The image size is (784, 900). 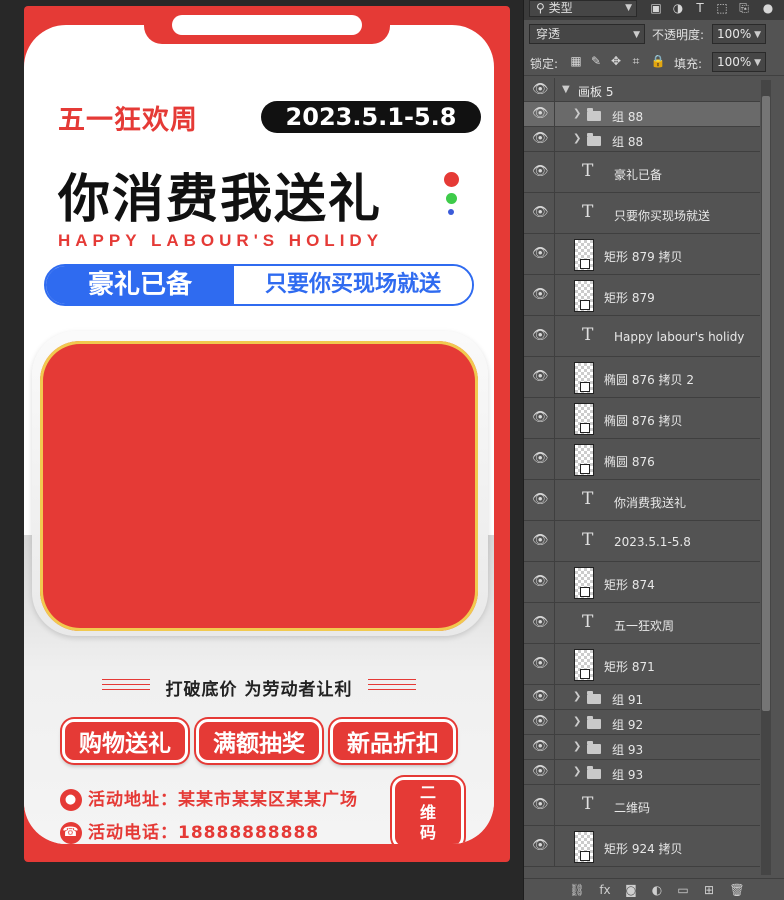 What do you see at coordinates (657, 890) in the screenshot?
I see `adjustment-layer-icon: ◐` at bounding box center [657, 890].